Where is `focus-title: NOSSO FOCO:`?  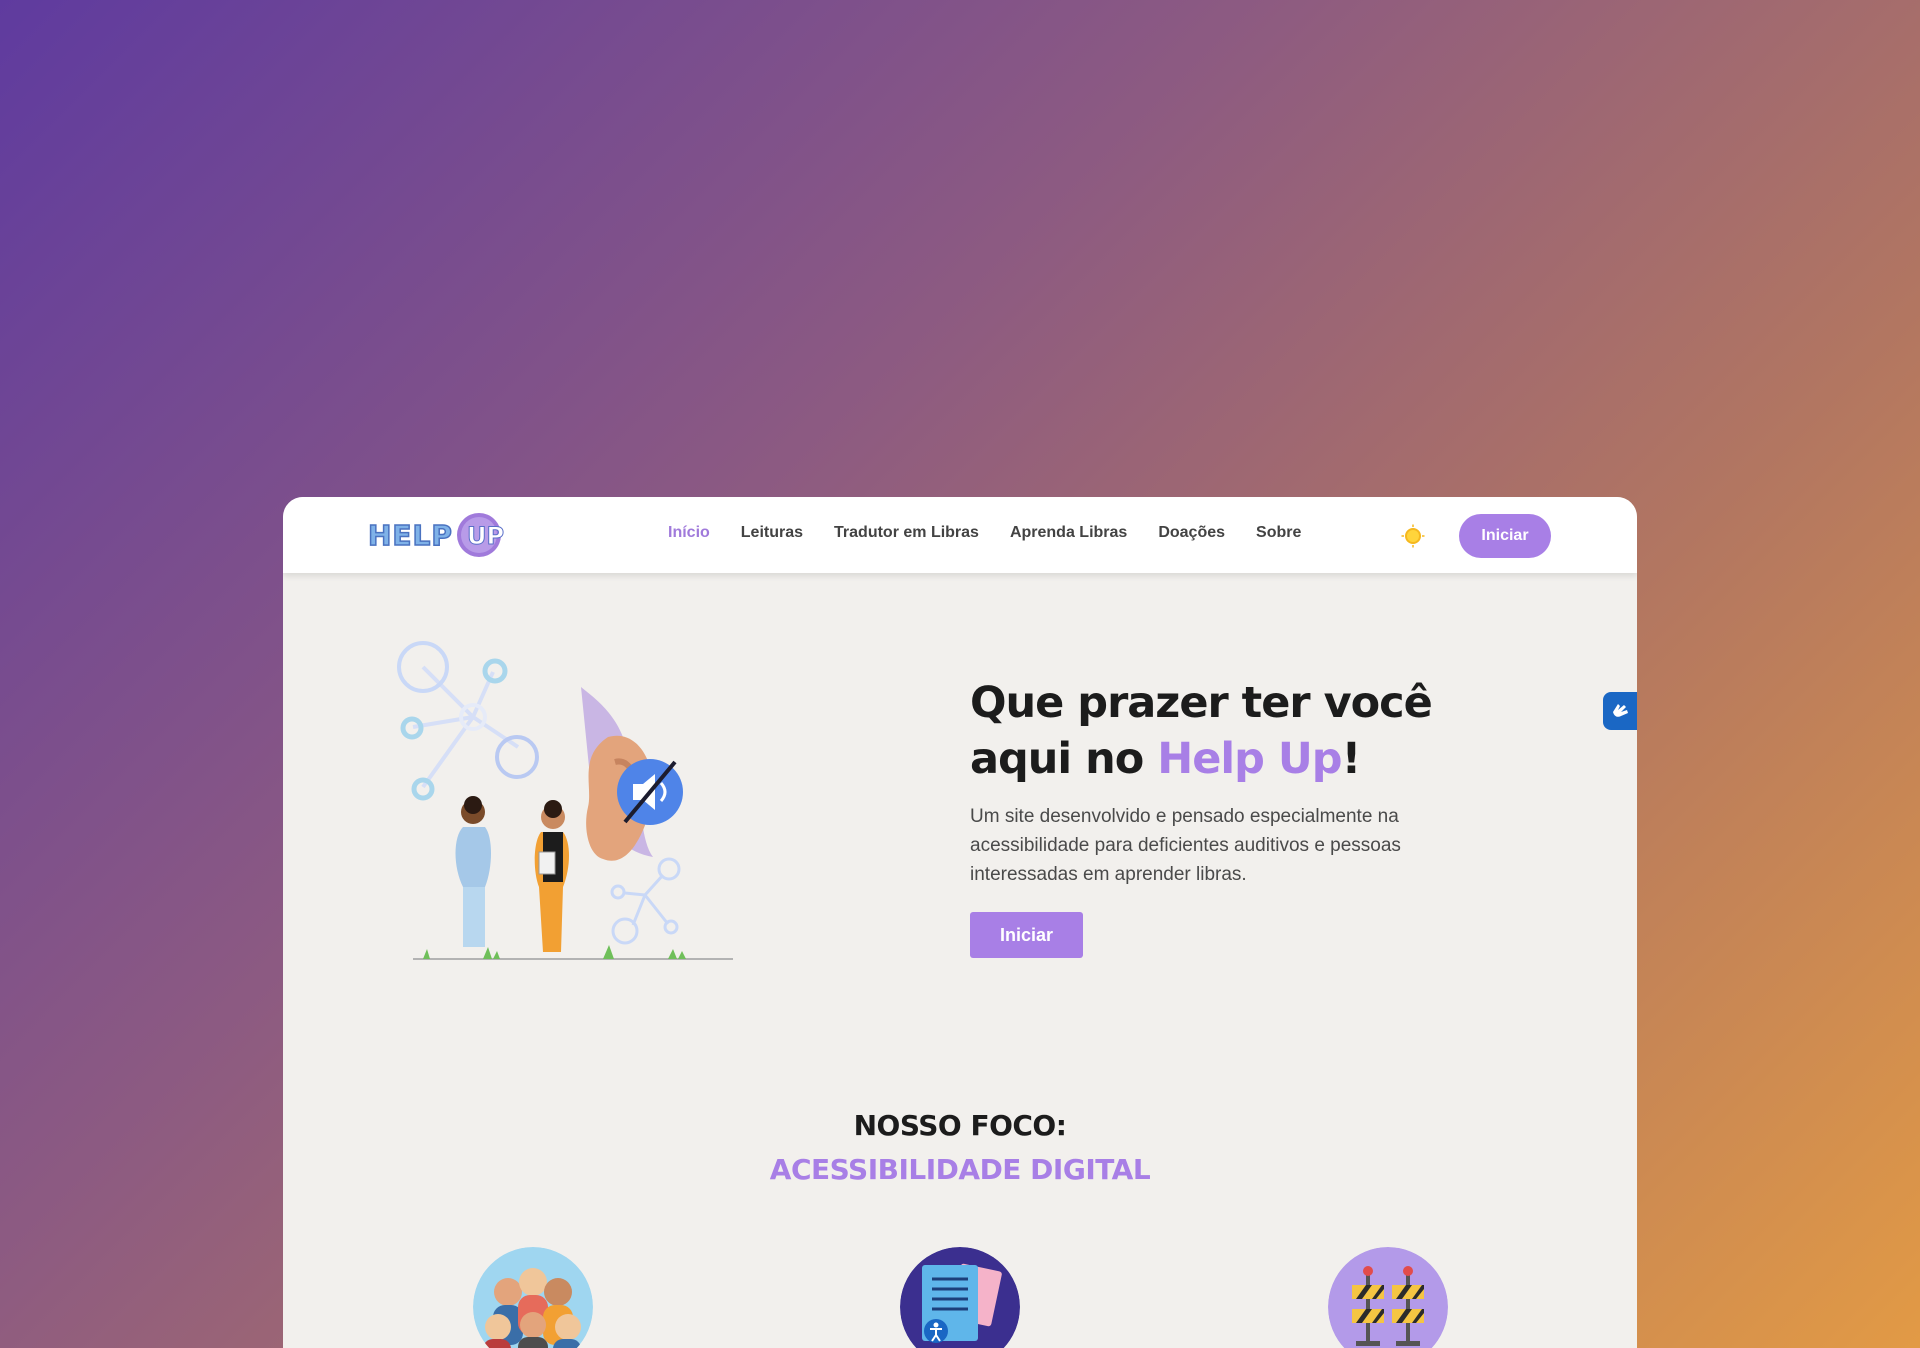
focus-title: NOSSO FOCO: is located at coordinates (960, 1125).